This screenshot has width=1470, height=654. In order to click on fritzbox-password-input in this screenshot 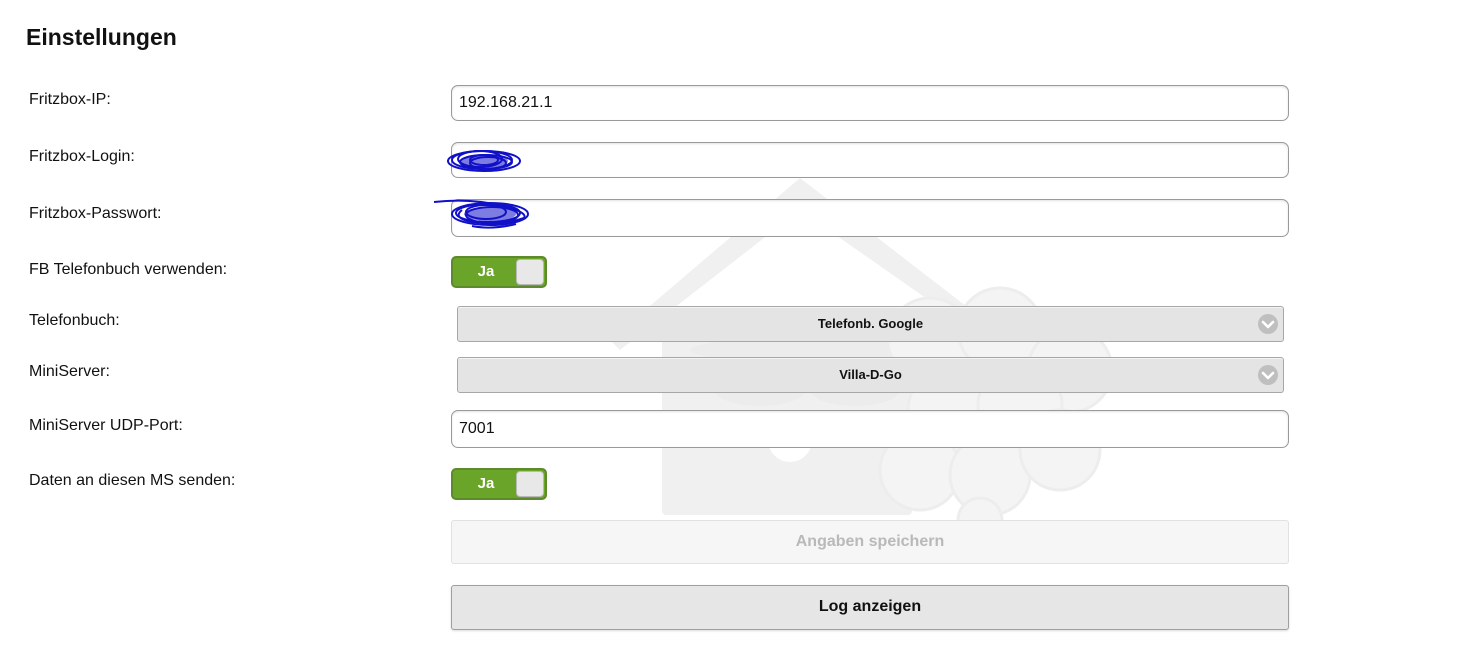, I will do `click(870, 218)`.